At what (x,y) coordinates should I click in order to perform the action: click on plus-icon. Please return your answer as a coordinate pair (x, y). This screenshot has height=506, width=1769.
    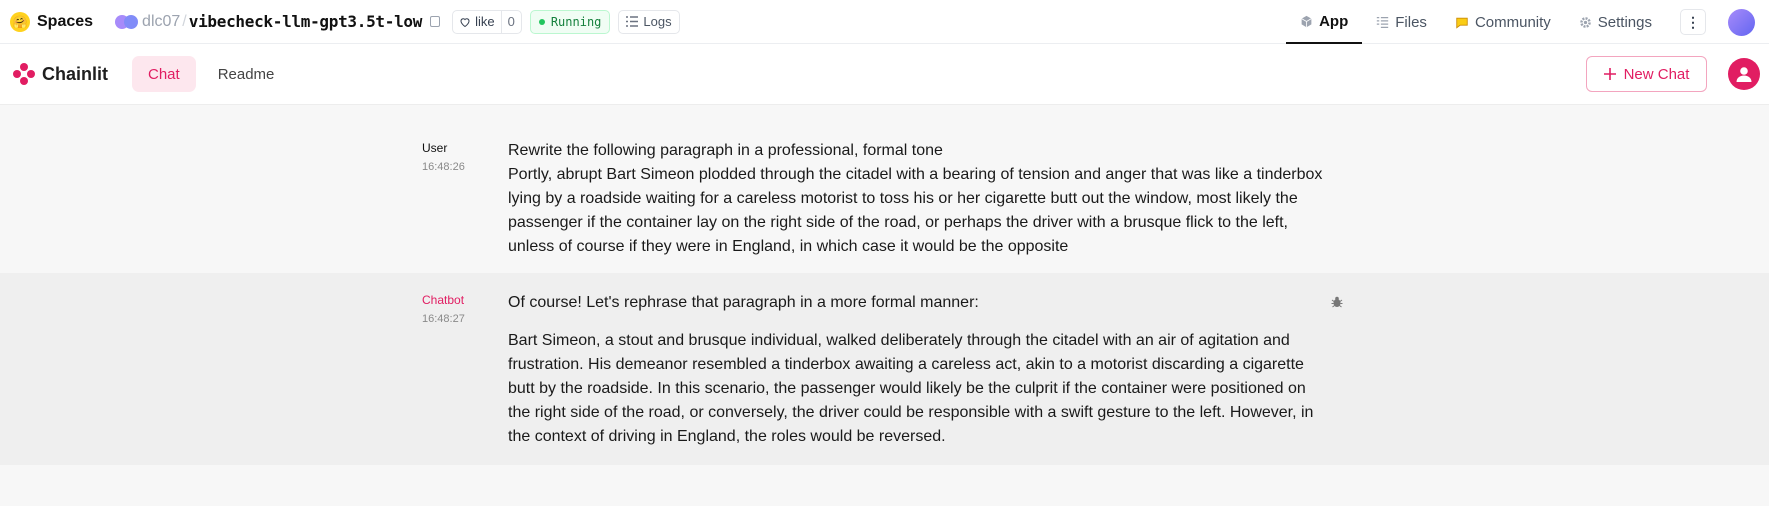
    Looking at the image, I should click on (1609, 74).